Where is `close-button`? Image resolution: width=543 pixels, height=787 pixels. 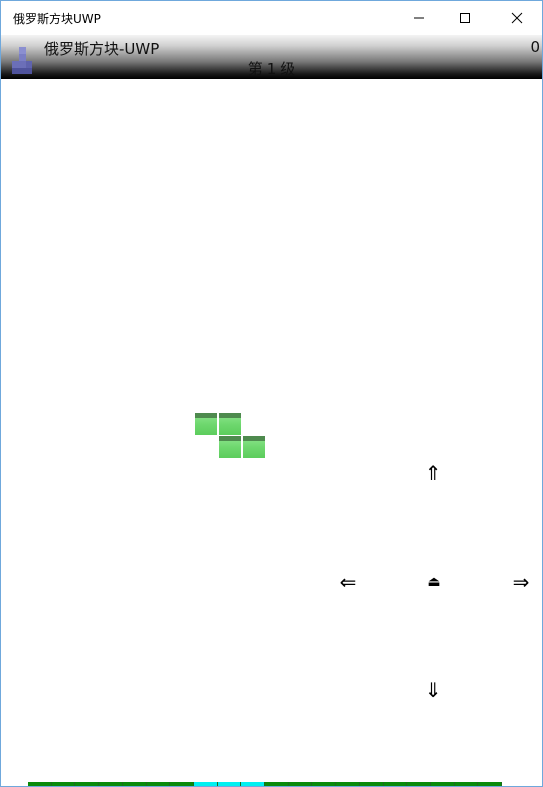 close-button is located at coordinates (517, 18).